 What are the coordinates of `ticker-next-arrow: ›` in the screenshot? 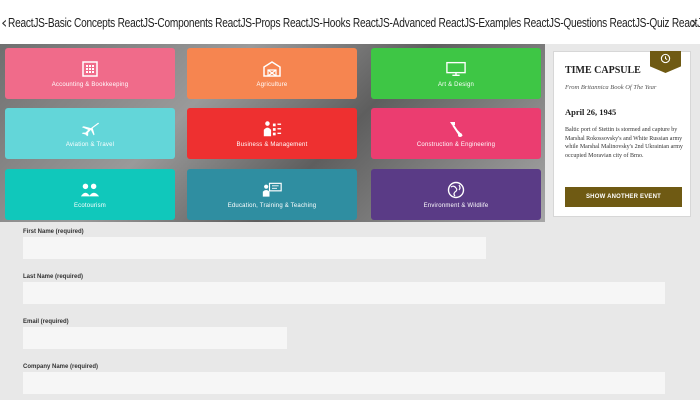 It's located at (694, 22).